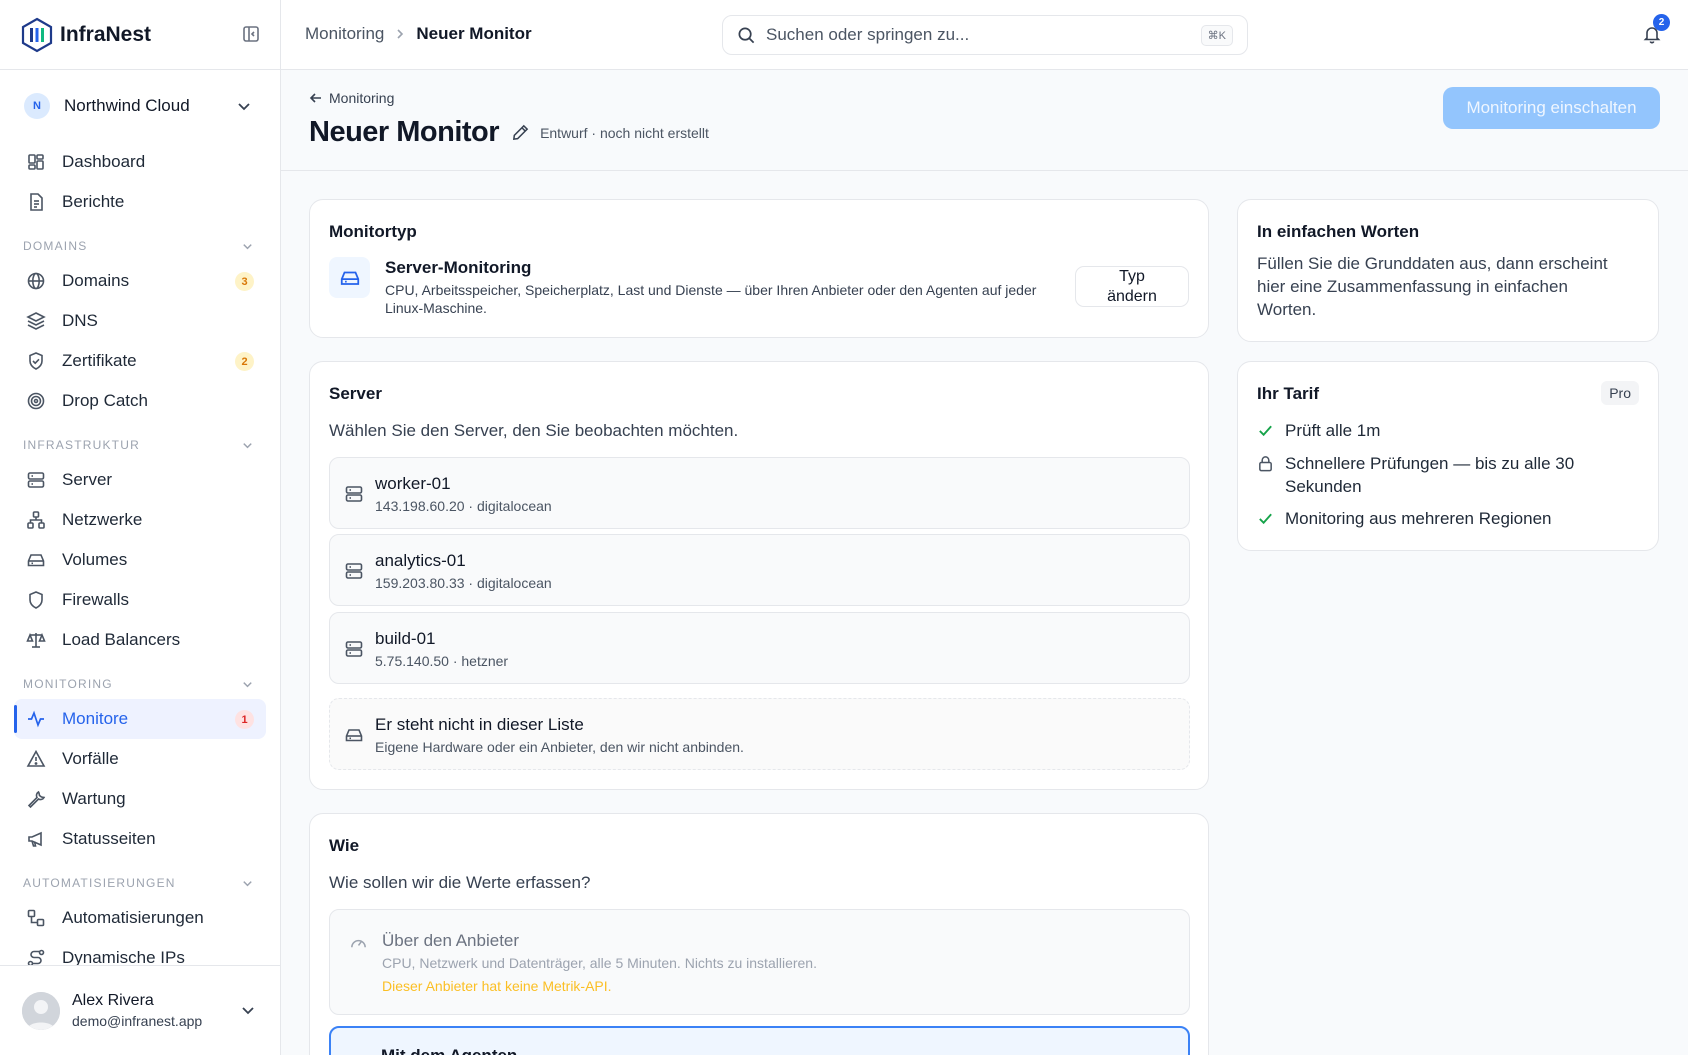  What do you see at coordinates (140, 878) in the screenshot?
I see `nav-section-automatisierungen: AUTOMATISIERUNGEN` at bounding box center [140, 878].